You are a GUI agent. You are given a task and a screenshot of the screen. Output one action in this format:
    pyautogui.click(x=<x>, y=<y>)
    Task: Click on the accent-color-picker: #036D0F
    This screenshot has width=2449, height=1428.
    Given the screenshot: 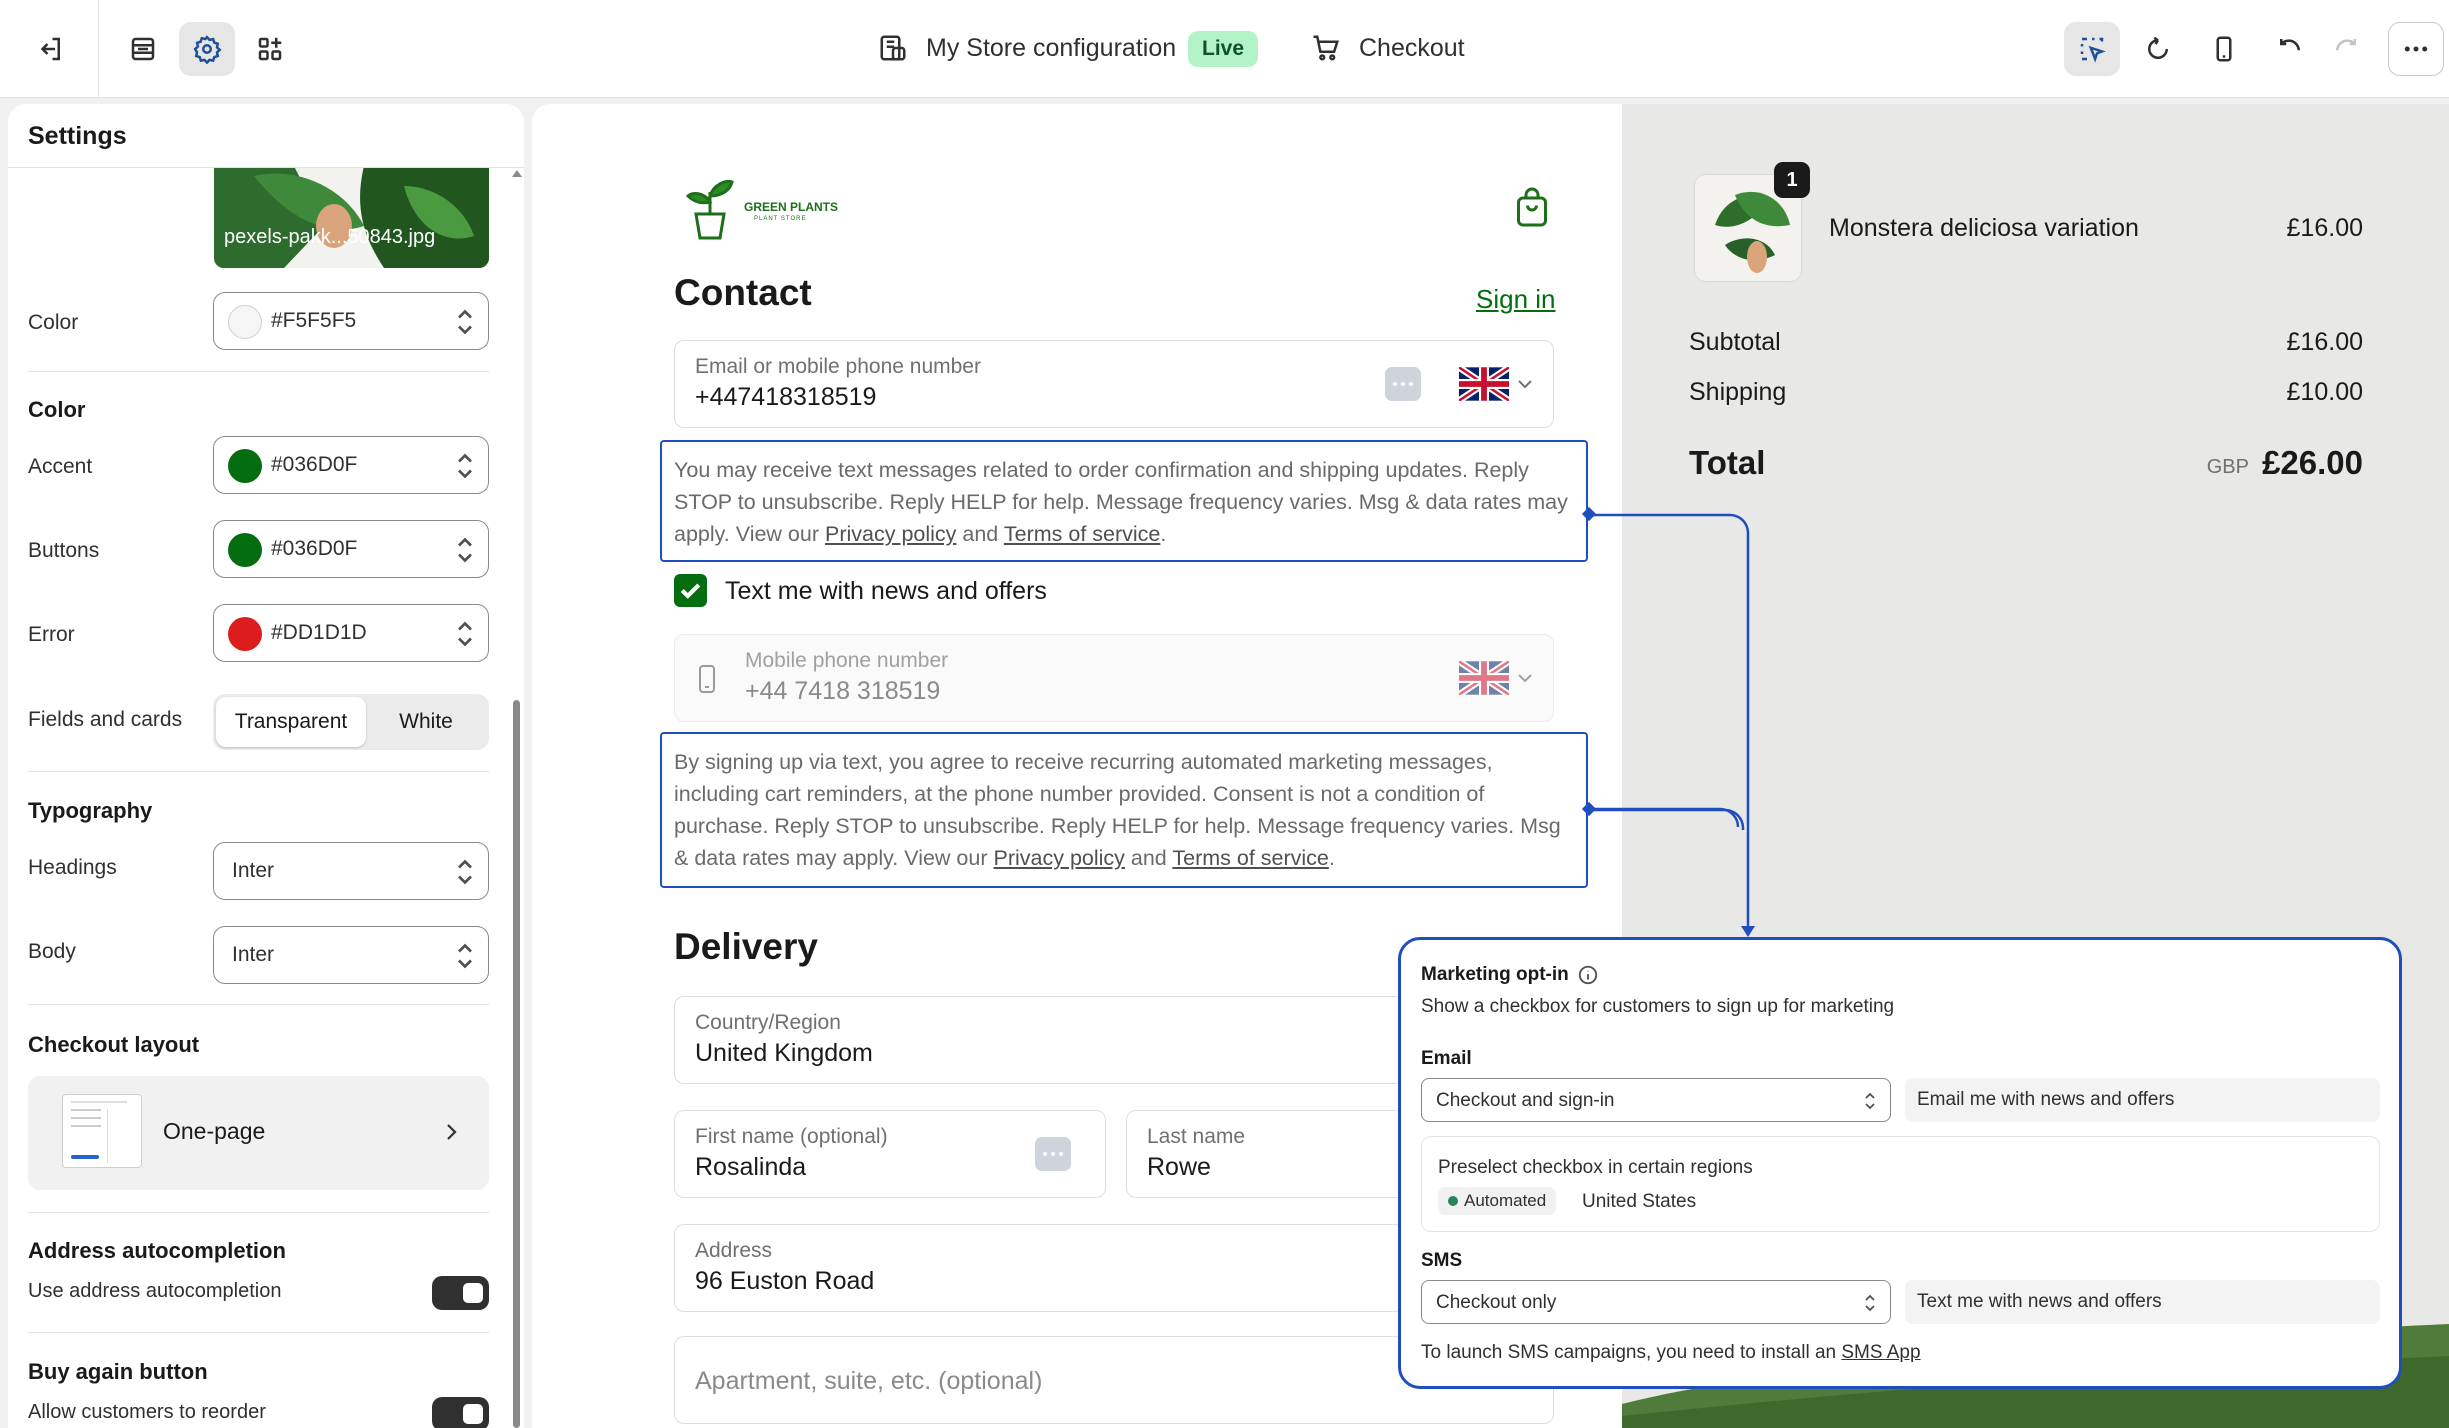 What is the action you would take?
    pyautogui.click(x=351, y=465)
    